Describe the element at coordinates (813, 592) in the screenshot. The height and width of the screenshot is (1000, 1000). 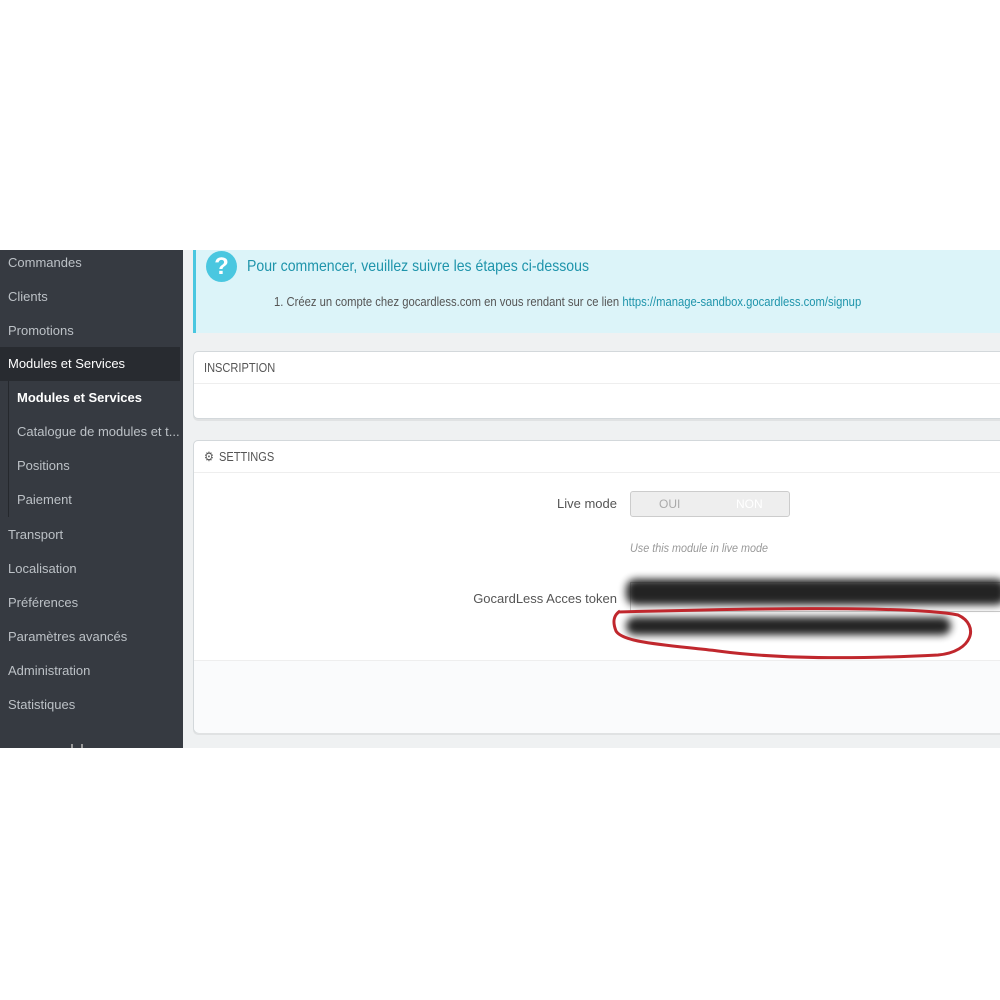
I see `redacted-token` at that location.